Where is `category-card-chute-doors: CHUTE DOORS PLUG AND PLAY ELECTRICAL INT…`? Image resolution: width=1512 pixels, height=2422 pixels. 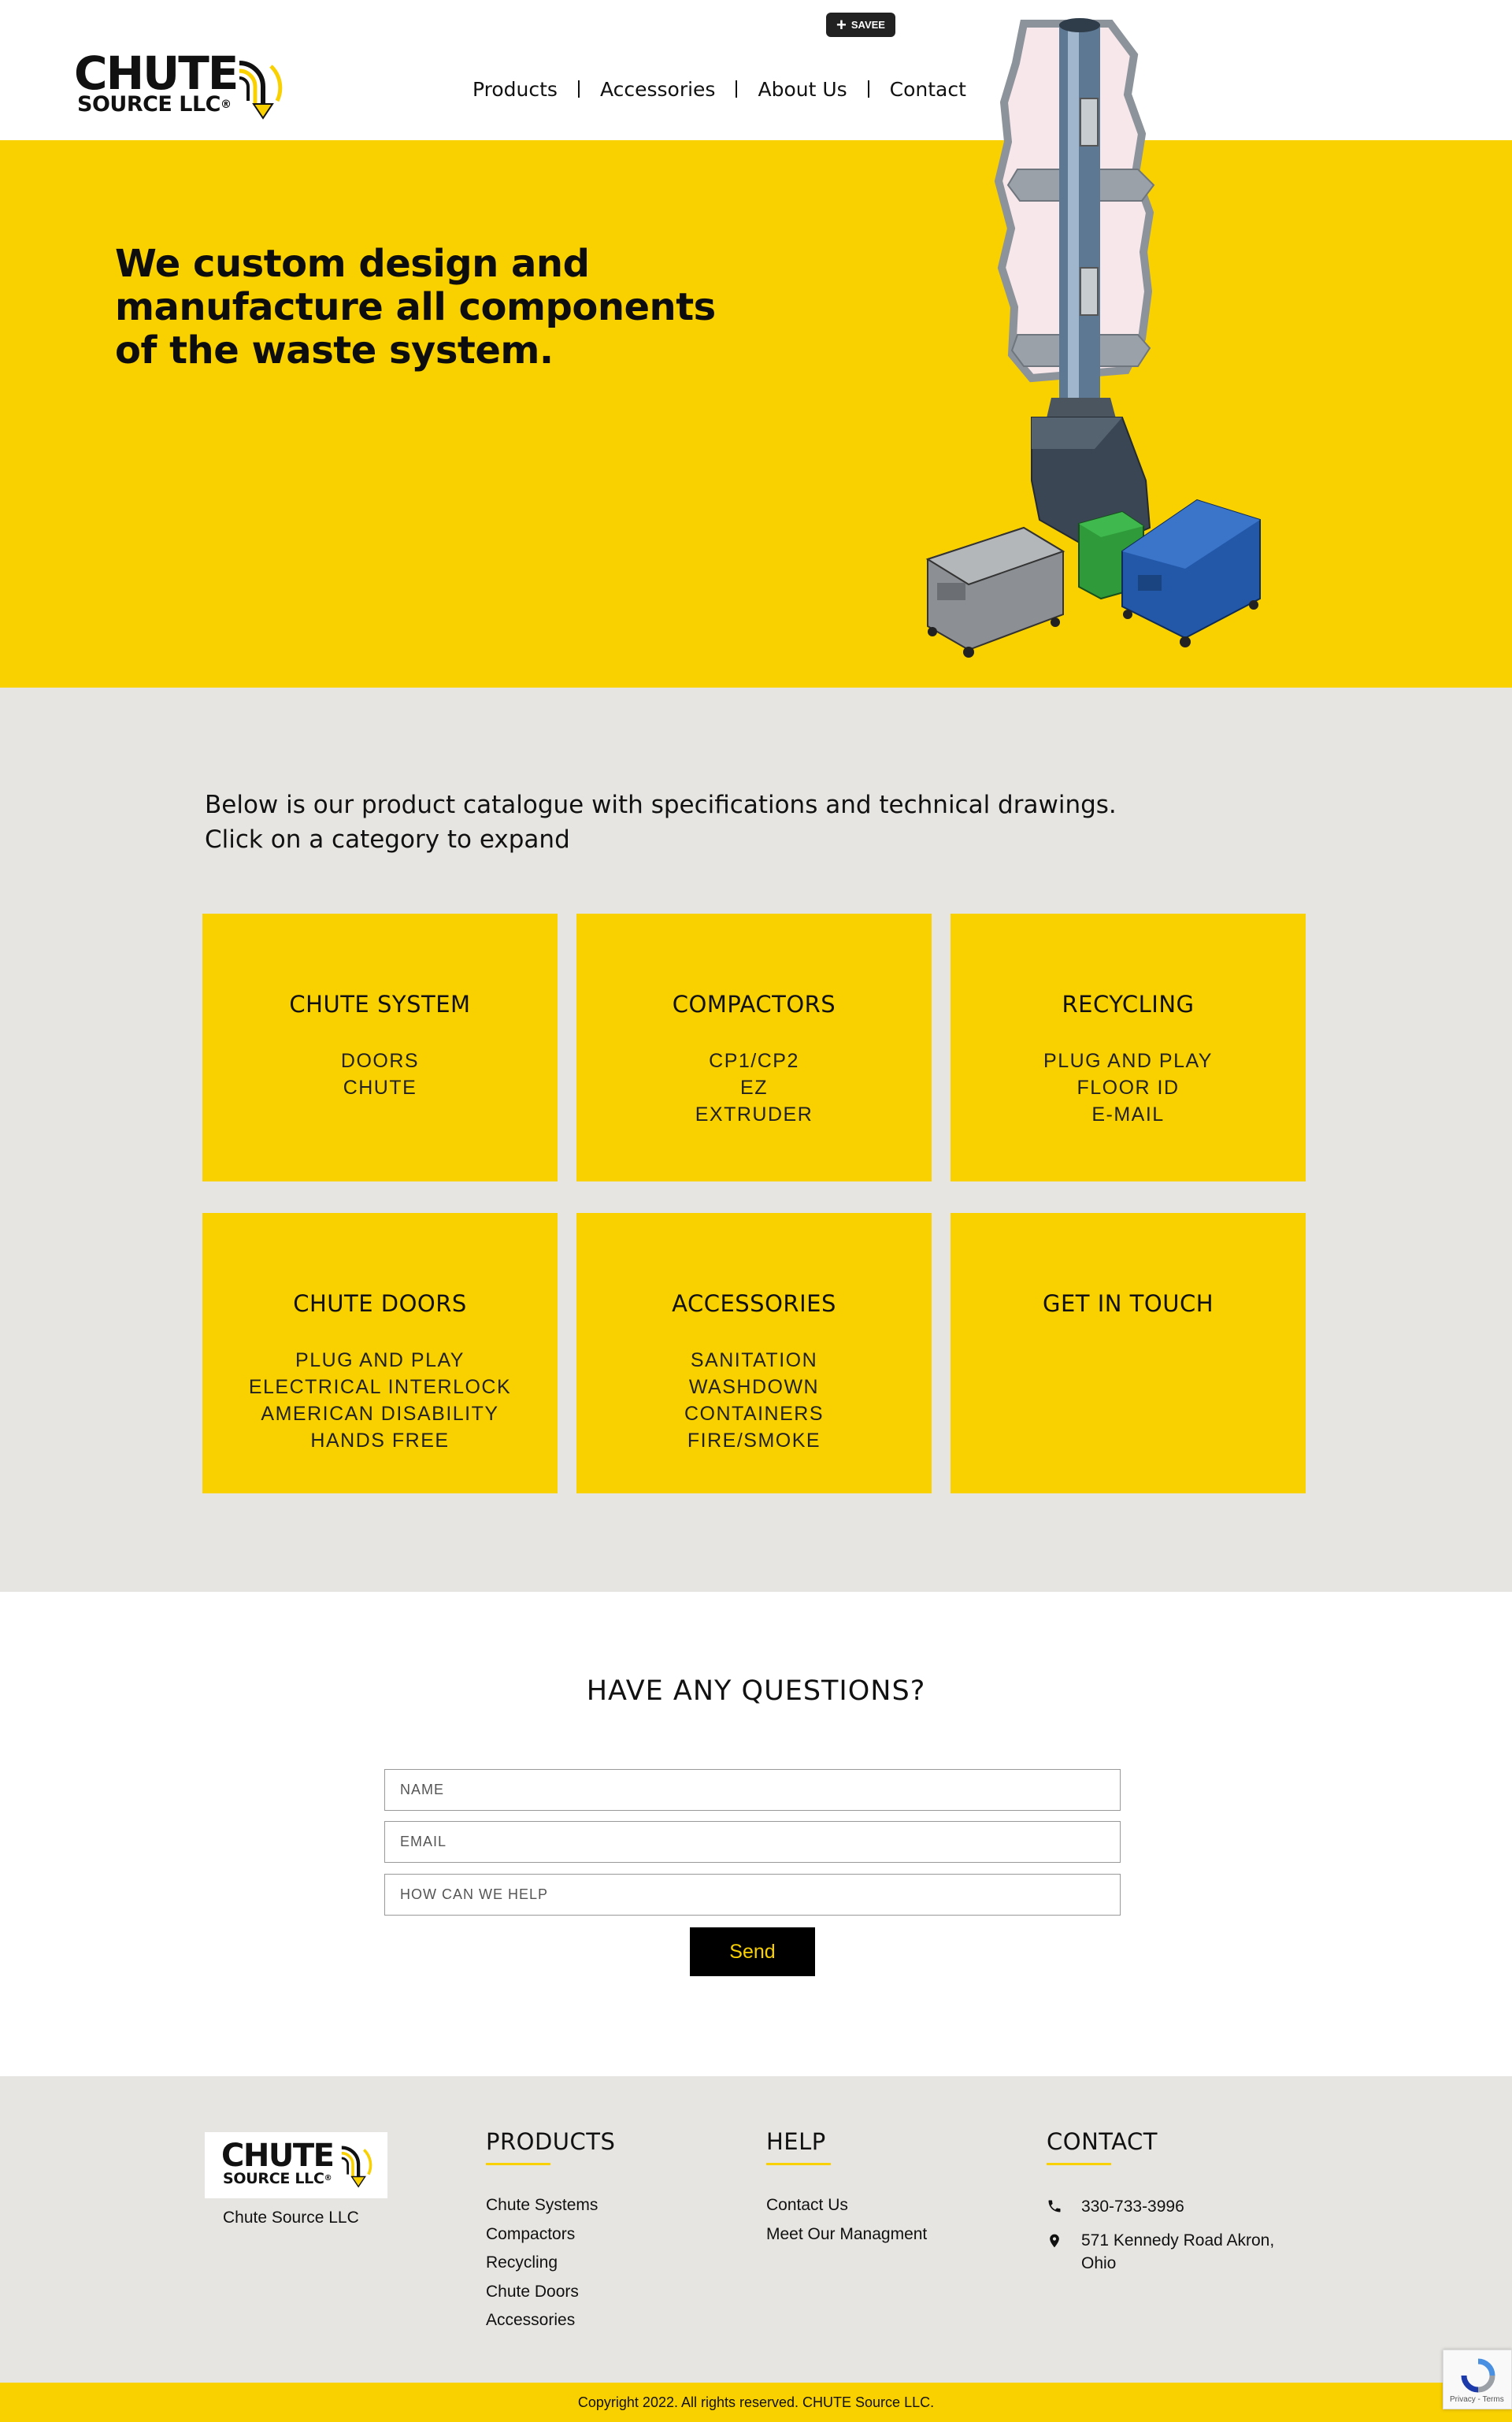
category-card-chute-doors: CHUTE DOORS PLUG AND PLAY ELECTRICAL INT… is located at coordinates (380, 1353).